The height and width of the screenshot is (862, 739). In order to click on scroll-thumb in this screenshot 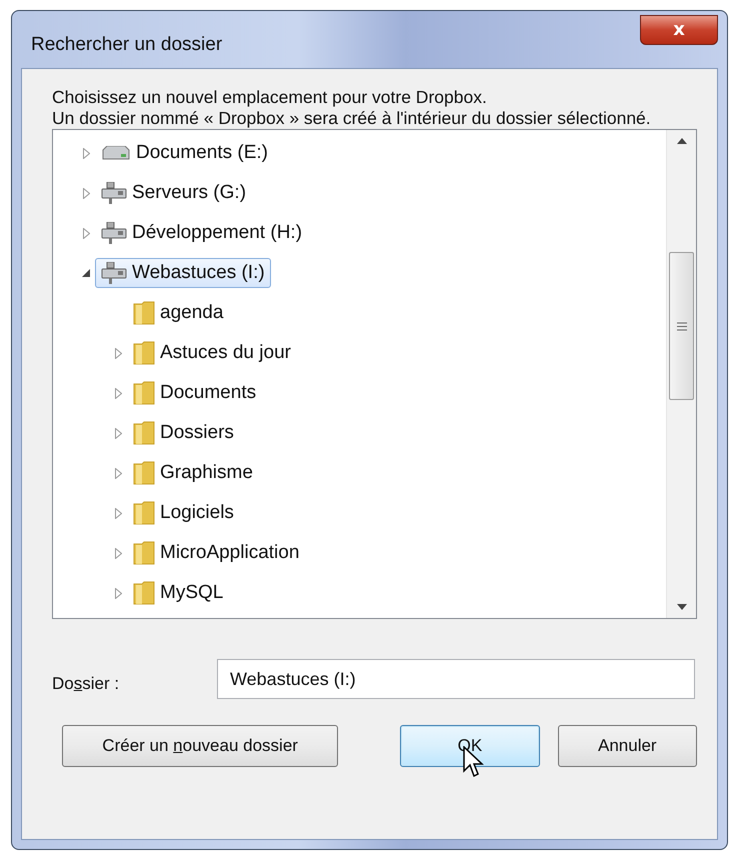, I will do `click(681, 326)`.